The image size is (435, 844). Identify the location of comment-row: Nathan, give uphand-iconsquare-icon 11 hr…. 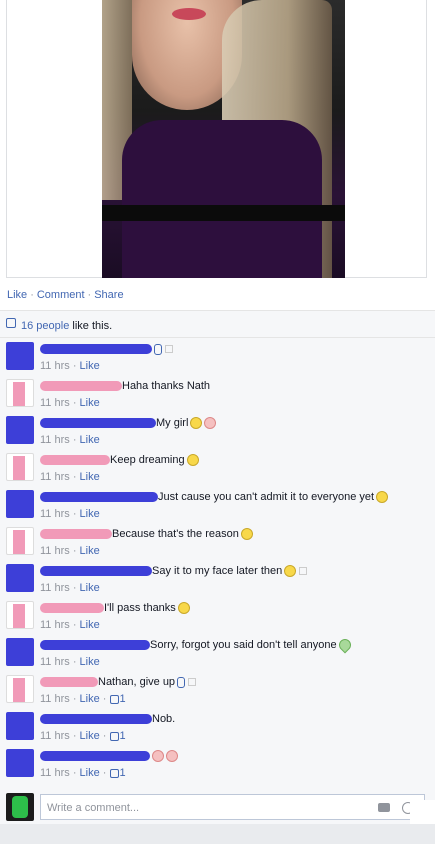
(217, 689).